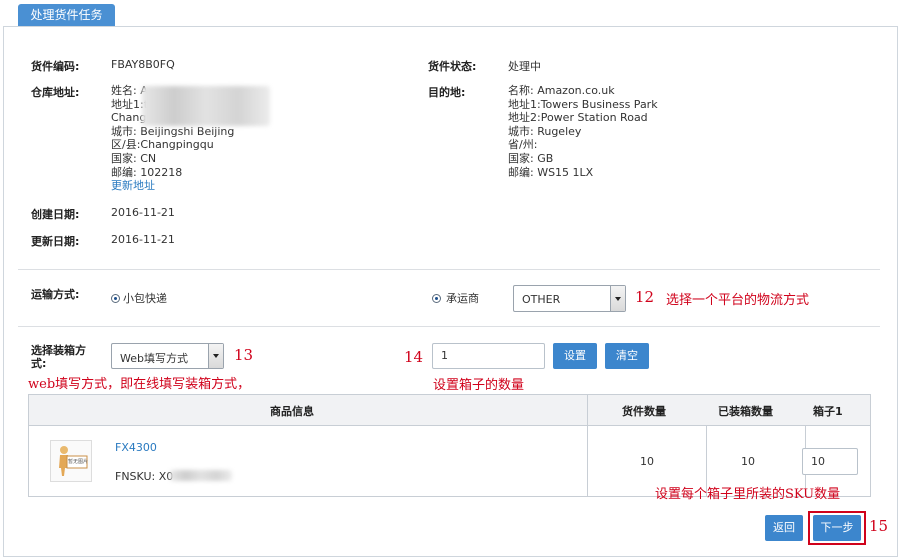  Describe the element at coordinates (488, 356) in the screenshot. I see `box-count-input: 1` at that location.